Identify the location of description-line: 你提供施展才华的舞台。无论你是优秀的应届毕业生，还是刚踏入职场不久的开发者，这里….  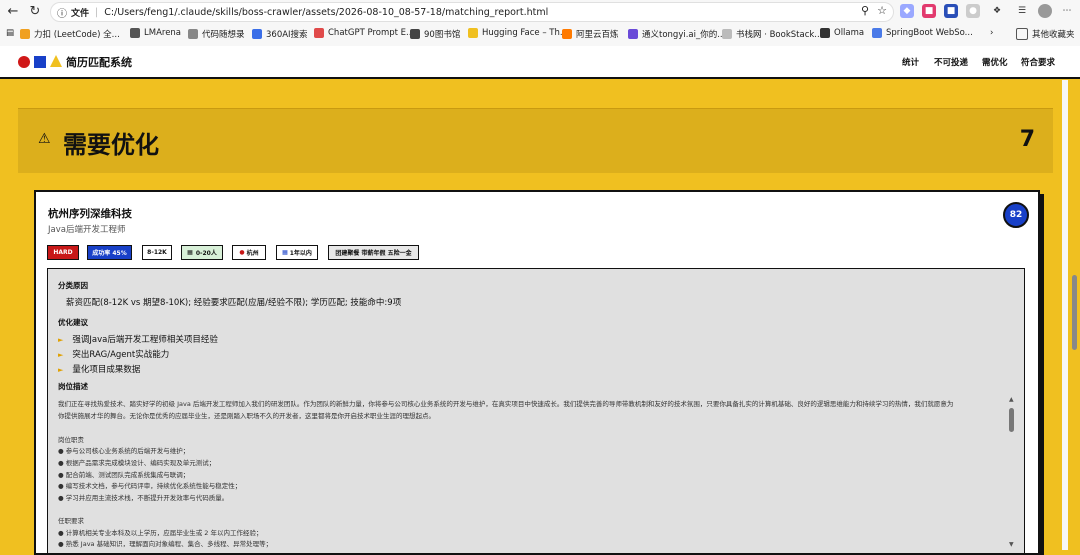
(246, 416).